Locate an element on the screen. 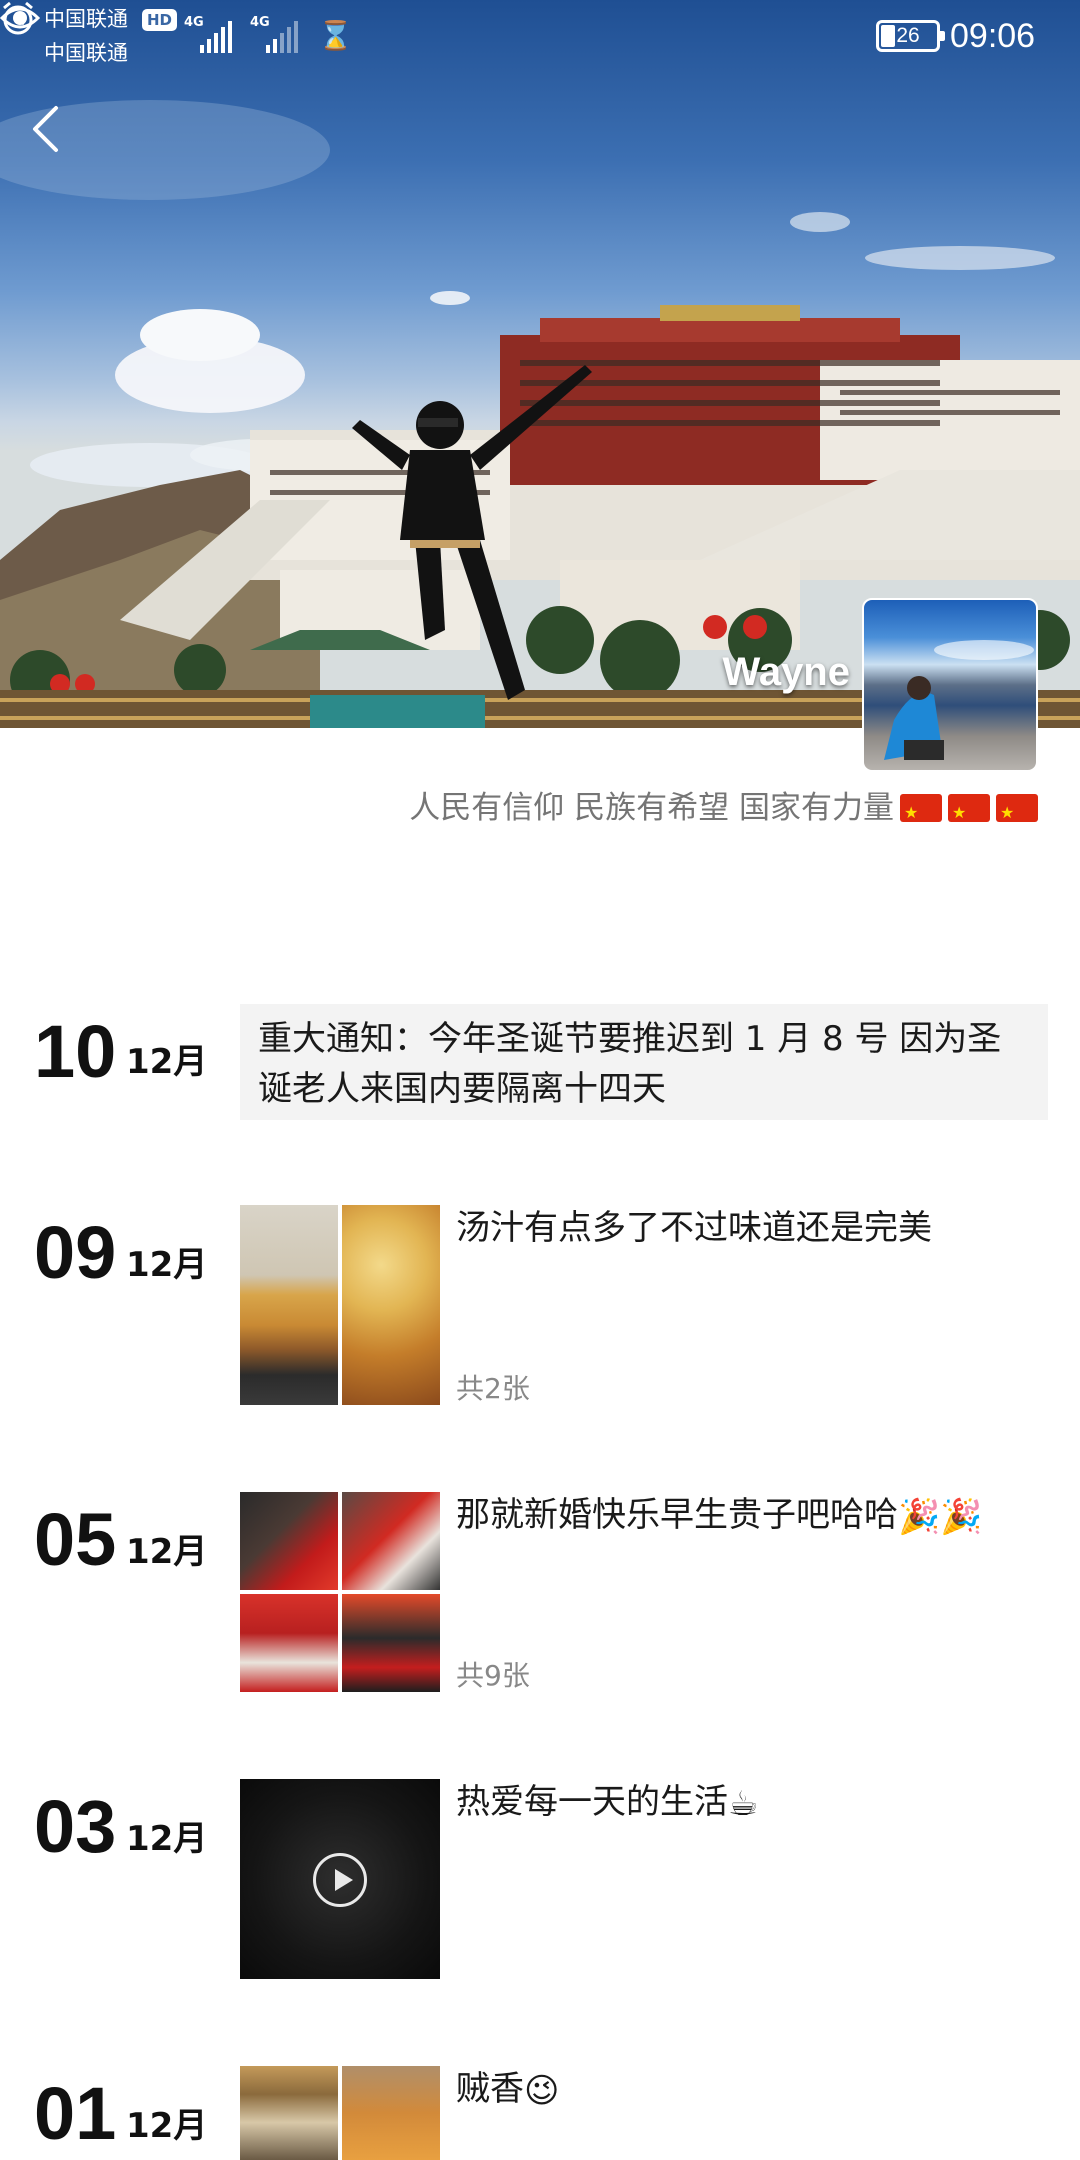 The width and height of the screenshot is (1080, 2160). post-text-content: 贼香 is located at coordinates (490, 2089).